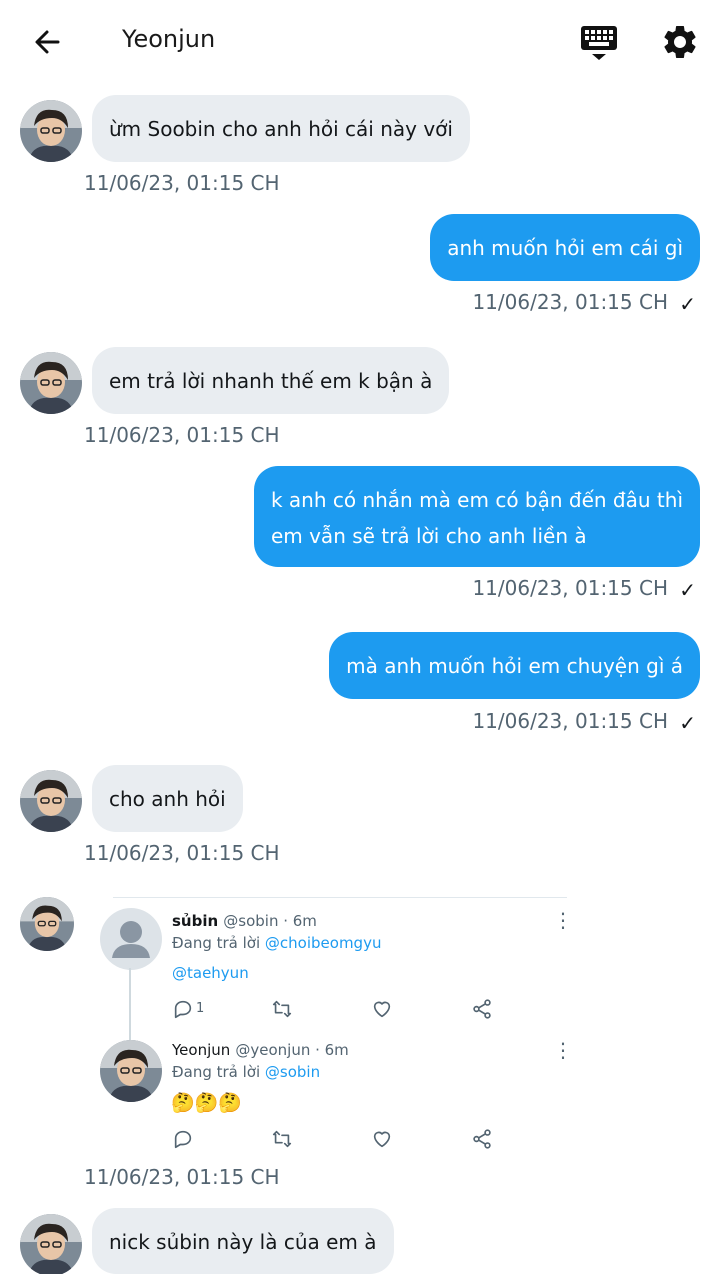  I want to click on tweet-author-name: sủbin, so click(195, 921).